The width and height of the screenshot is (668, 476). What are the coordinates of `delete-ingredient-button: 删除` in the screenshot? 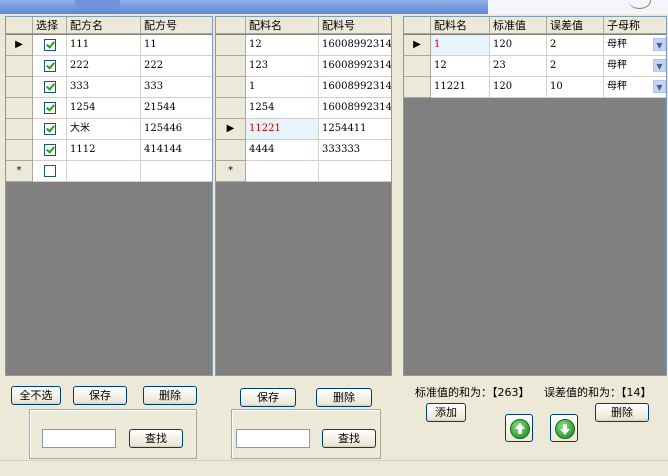 It's located at (344, 397).